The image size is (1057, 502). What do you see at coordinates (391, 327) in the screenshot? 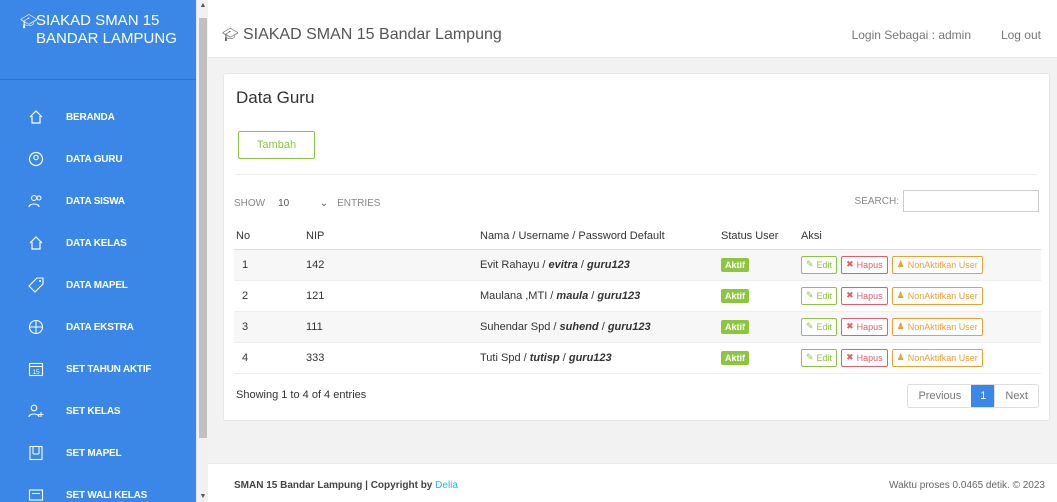
I see `cell-nip: 111` at bounding box center [391, 327].